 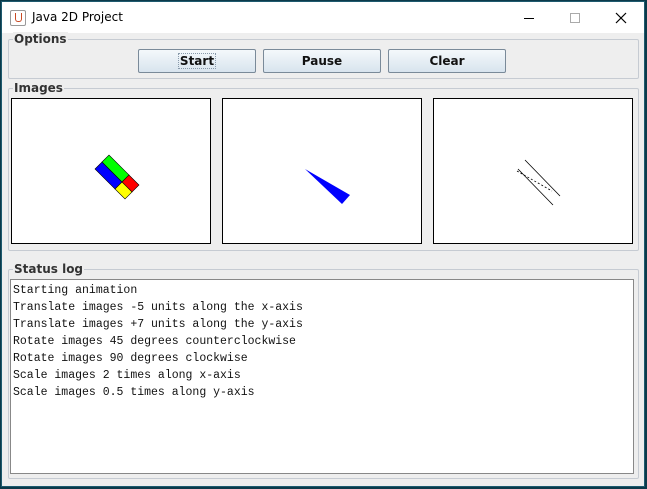 I want to click on blue-triangle-image, so click(x=327, y=186).